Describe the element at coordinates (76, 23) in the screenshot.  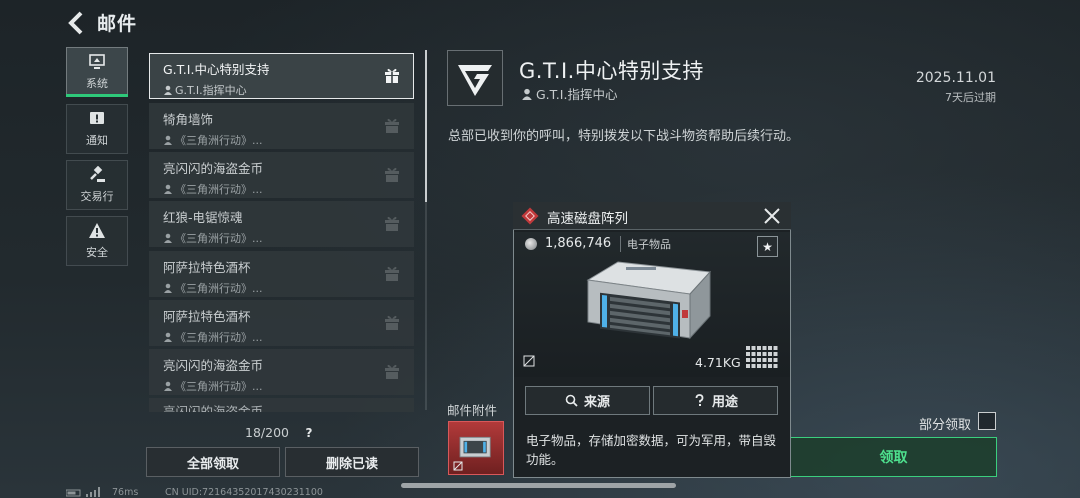
I see `back-button` at that location.